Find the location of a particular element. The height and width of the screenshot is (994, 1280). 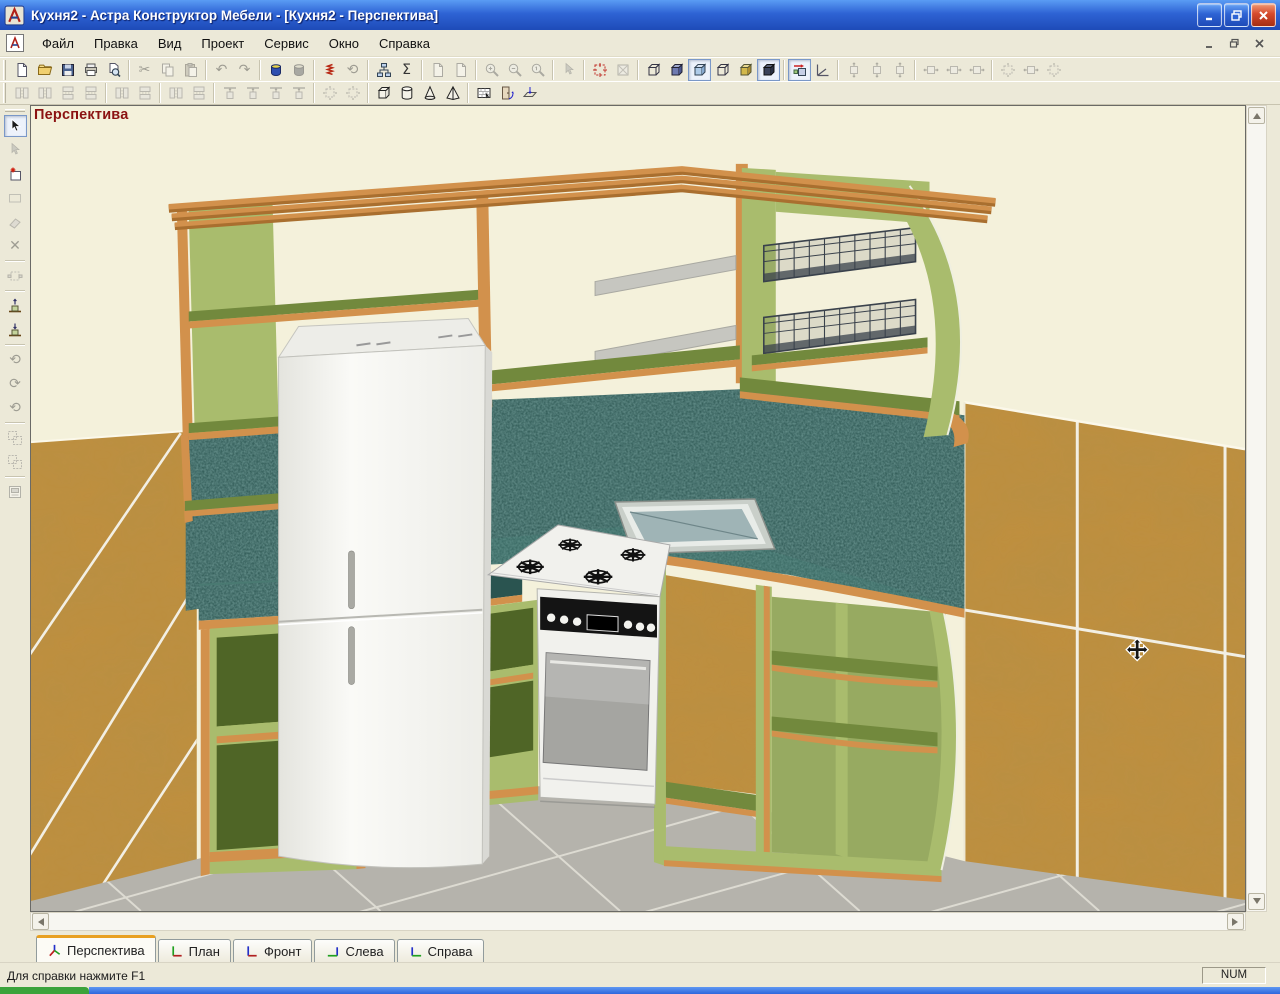

view-textured-button is located at coordinates (745, 70).